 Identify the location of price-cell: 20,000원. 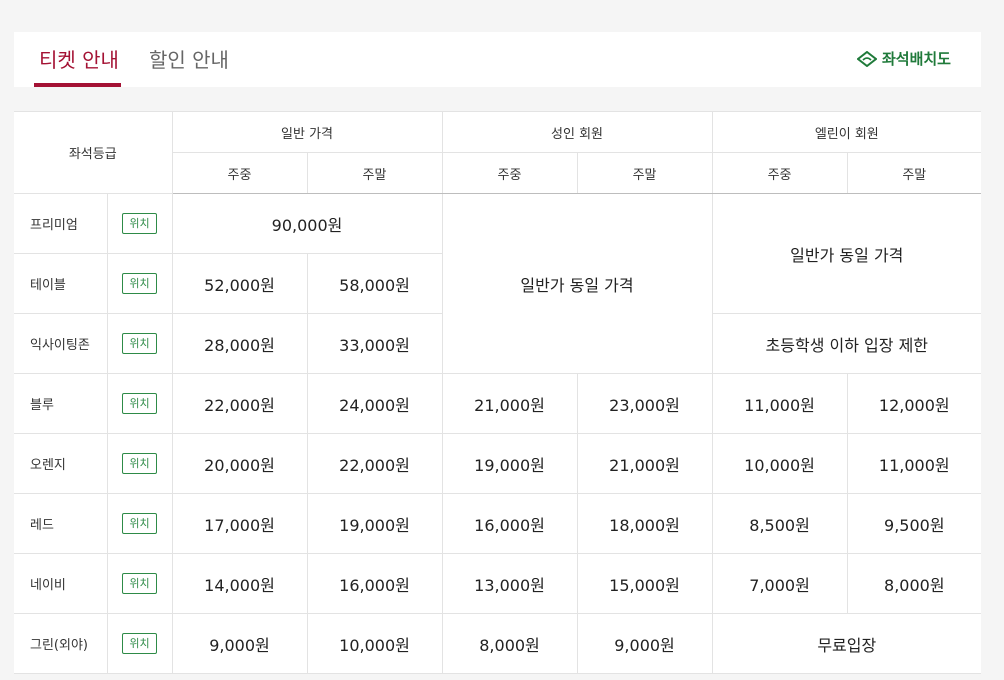
(239, 463).